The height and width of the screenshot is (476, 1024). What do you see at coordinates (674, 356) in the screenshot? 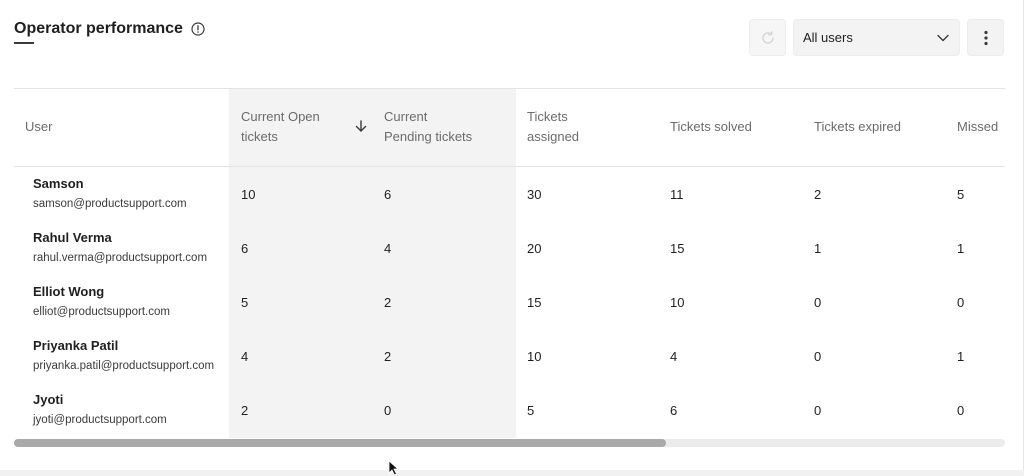
I see `tickets-solved-value: 4` at bounding box center [674, 356].